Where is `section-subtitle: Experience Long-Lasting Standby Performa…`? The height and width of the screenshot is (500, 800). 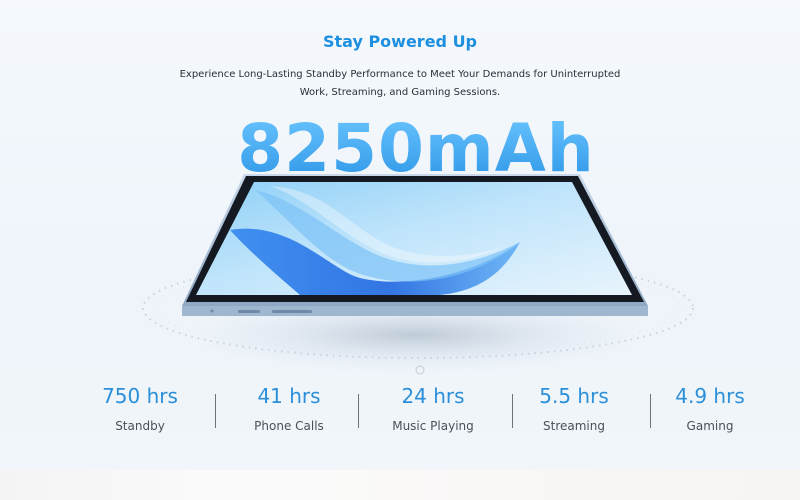 section-subtitle: Experience Long-Lasting Standby Performa… is located at coordinates (400, 83).